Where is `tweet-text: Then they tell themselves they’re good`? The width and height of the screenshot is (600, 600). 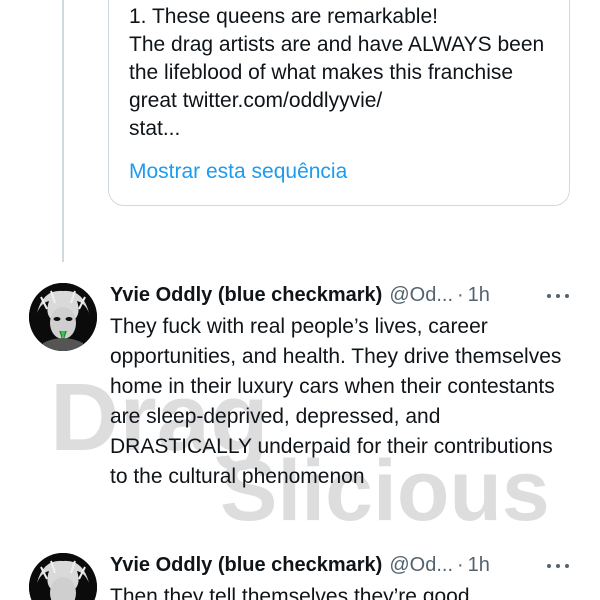 tweet-text: Then they tell themselves they’re good is located at coordinates (290, 592).